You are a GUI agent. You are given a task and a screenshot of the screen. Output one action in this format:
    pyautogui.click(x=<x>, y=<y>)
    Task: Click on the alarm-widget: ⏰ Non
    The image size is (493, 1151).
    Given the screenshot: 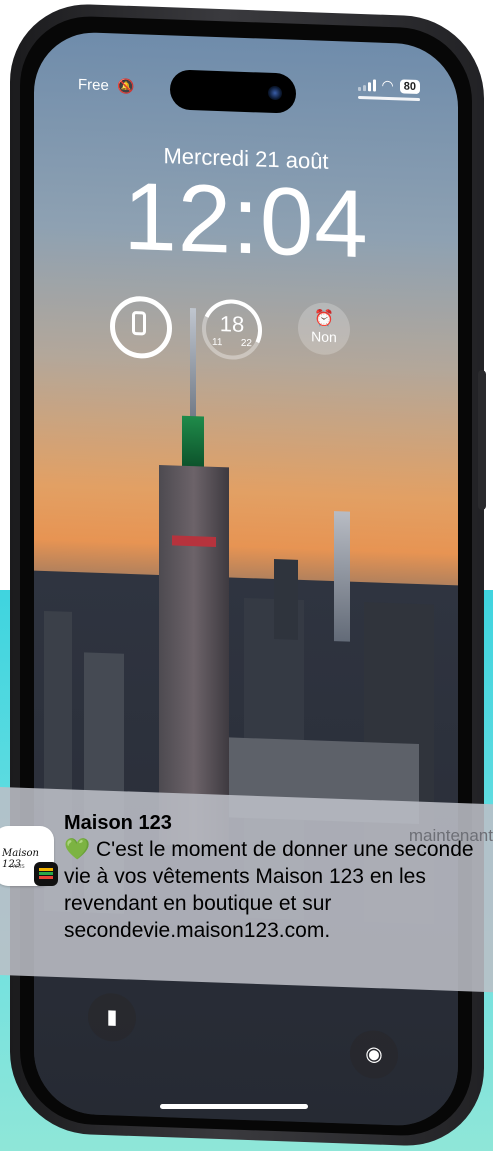 What is the action you would take?
    pyautogui.click(x=324, y=328)
    